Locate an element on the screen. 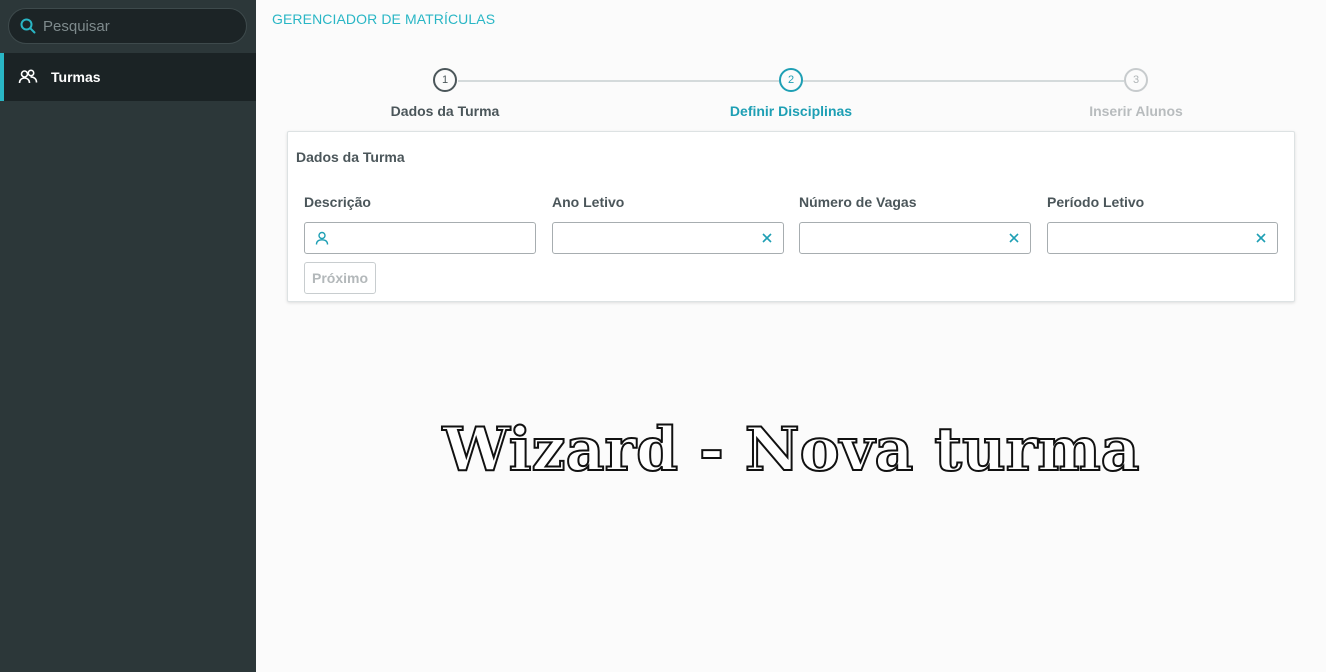  step-2-circle: 2 is located at coordinates (791, 80).